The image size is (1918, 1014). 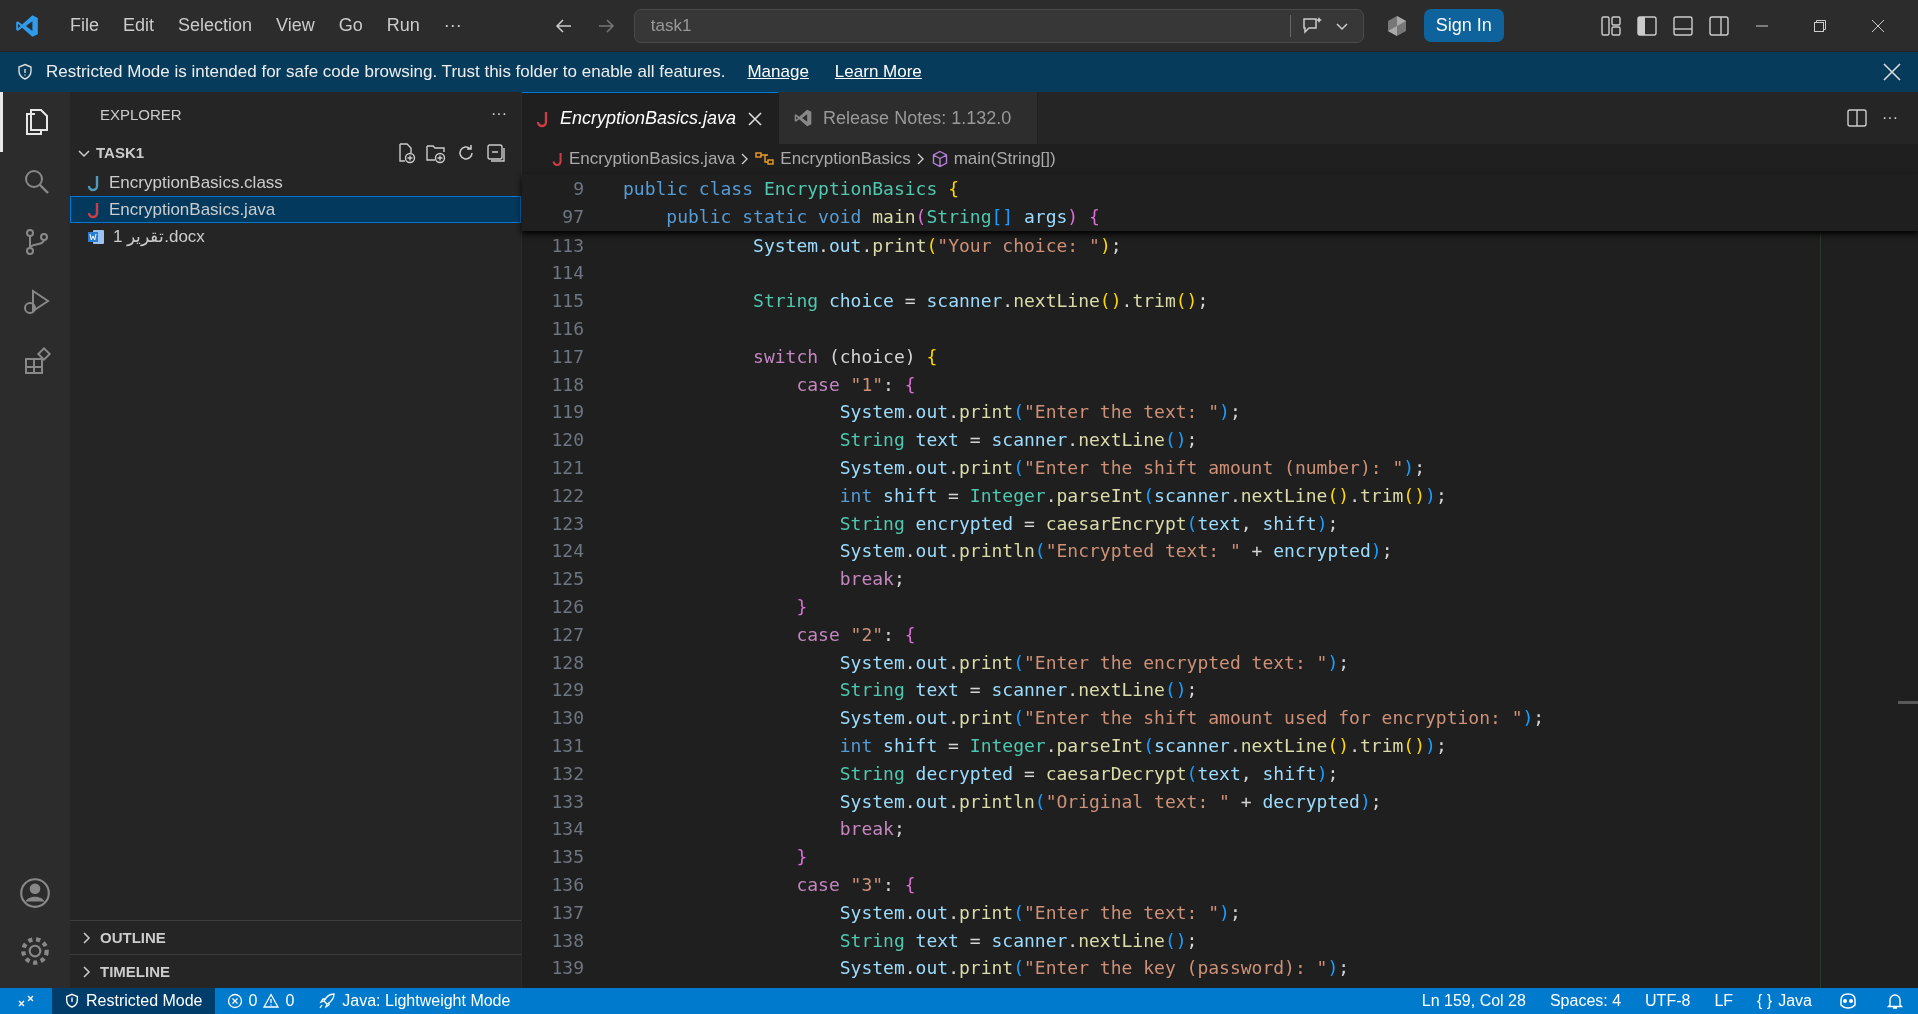 What do you see at coordinates (833, 159) in the screenshot?
I see `breadcrumb-item: EncryptionBasics` at bounding box center [833, 159].